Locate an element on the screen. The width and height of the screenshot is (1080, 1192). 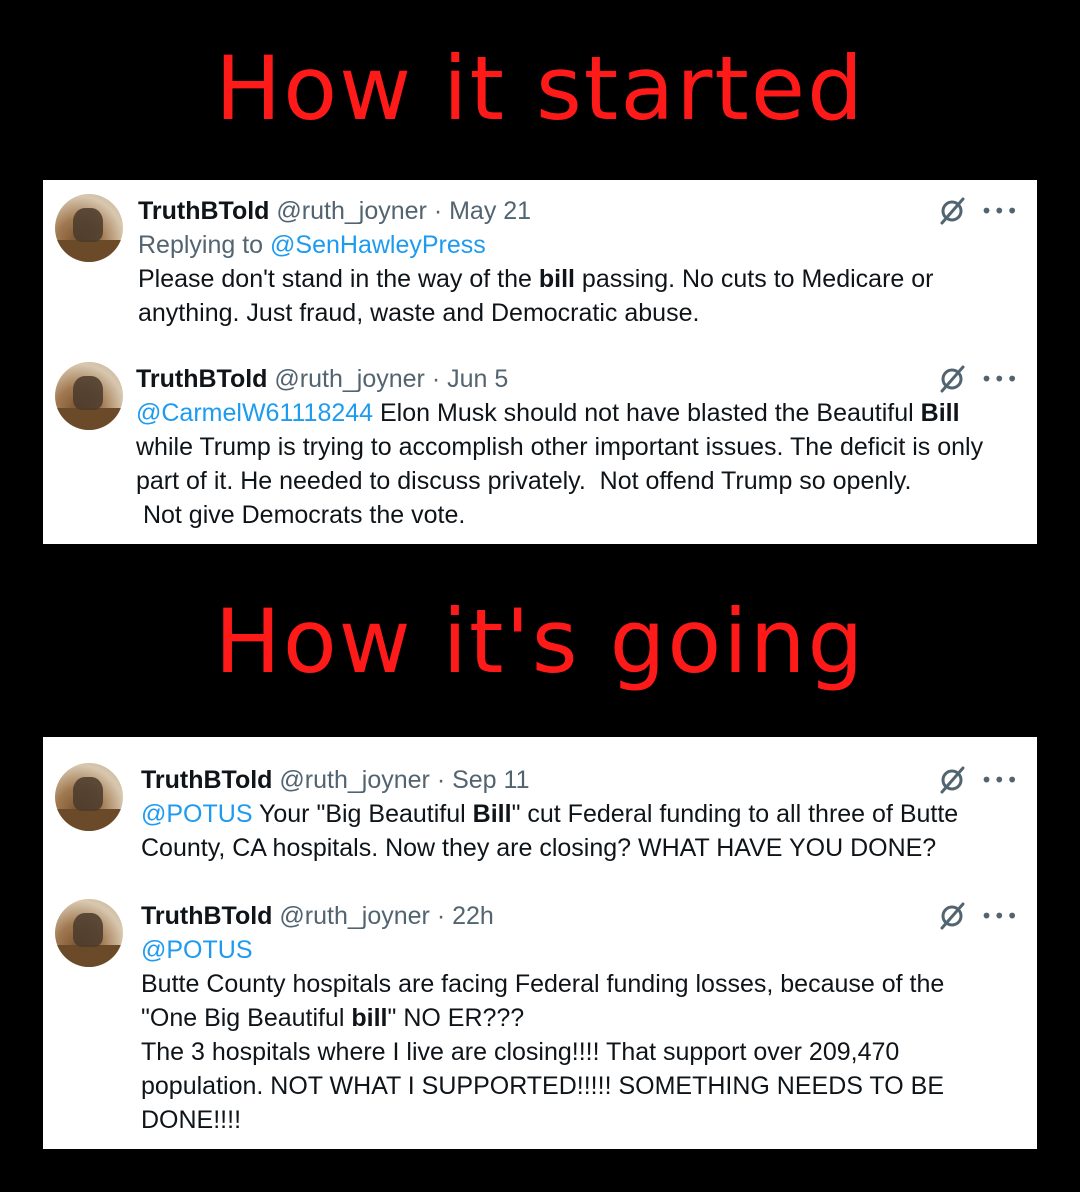
timestamp: May 21 is located at coordinates (490, 211).